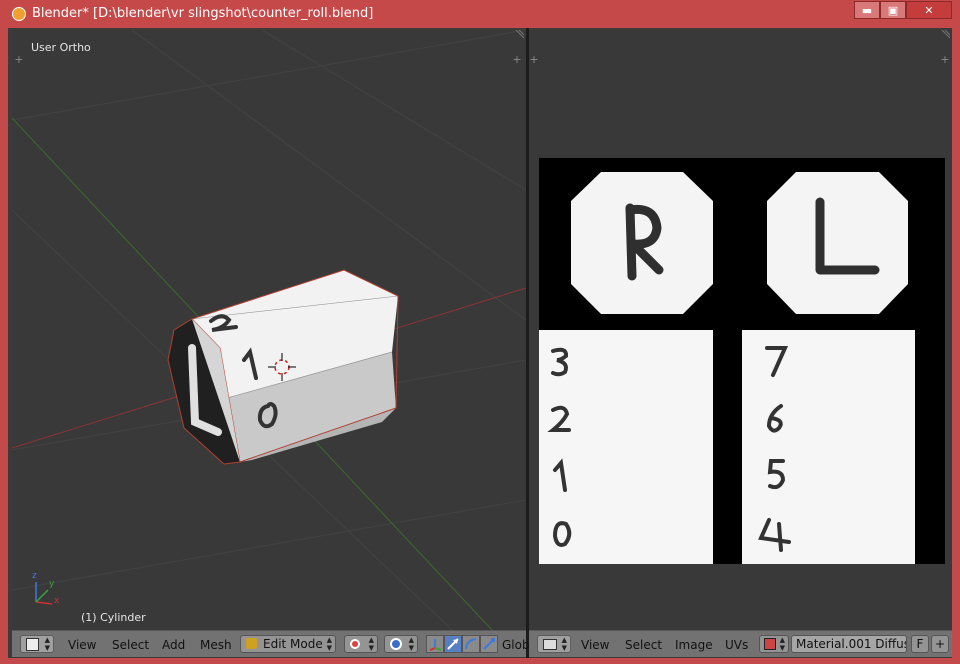 Image resolution: width=960 pixels, height=664 pixels. Describe the element at coordinates (837, 243) in the screenshot. I see `l-emblem-octagon` at that location.